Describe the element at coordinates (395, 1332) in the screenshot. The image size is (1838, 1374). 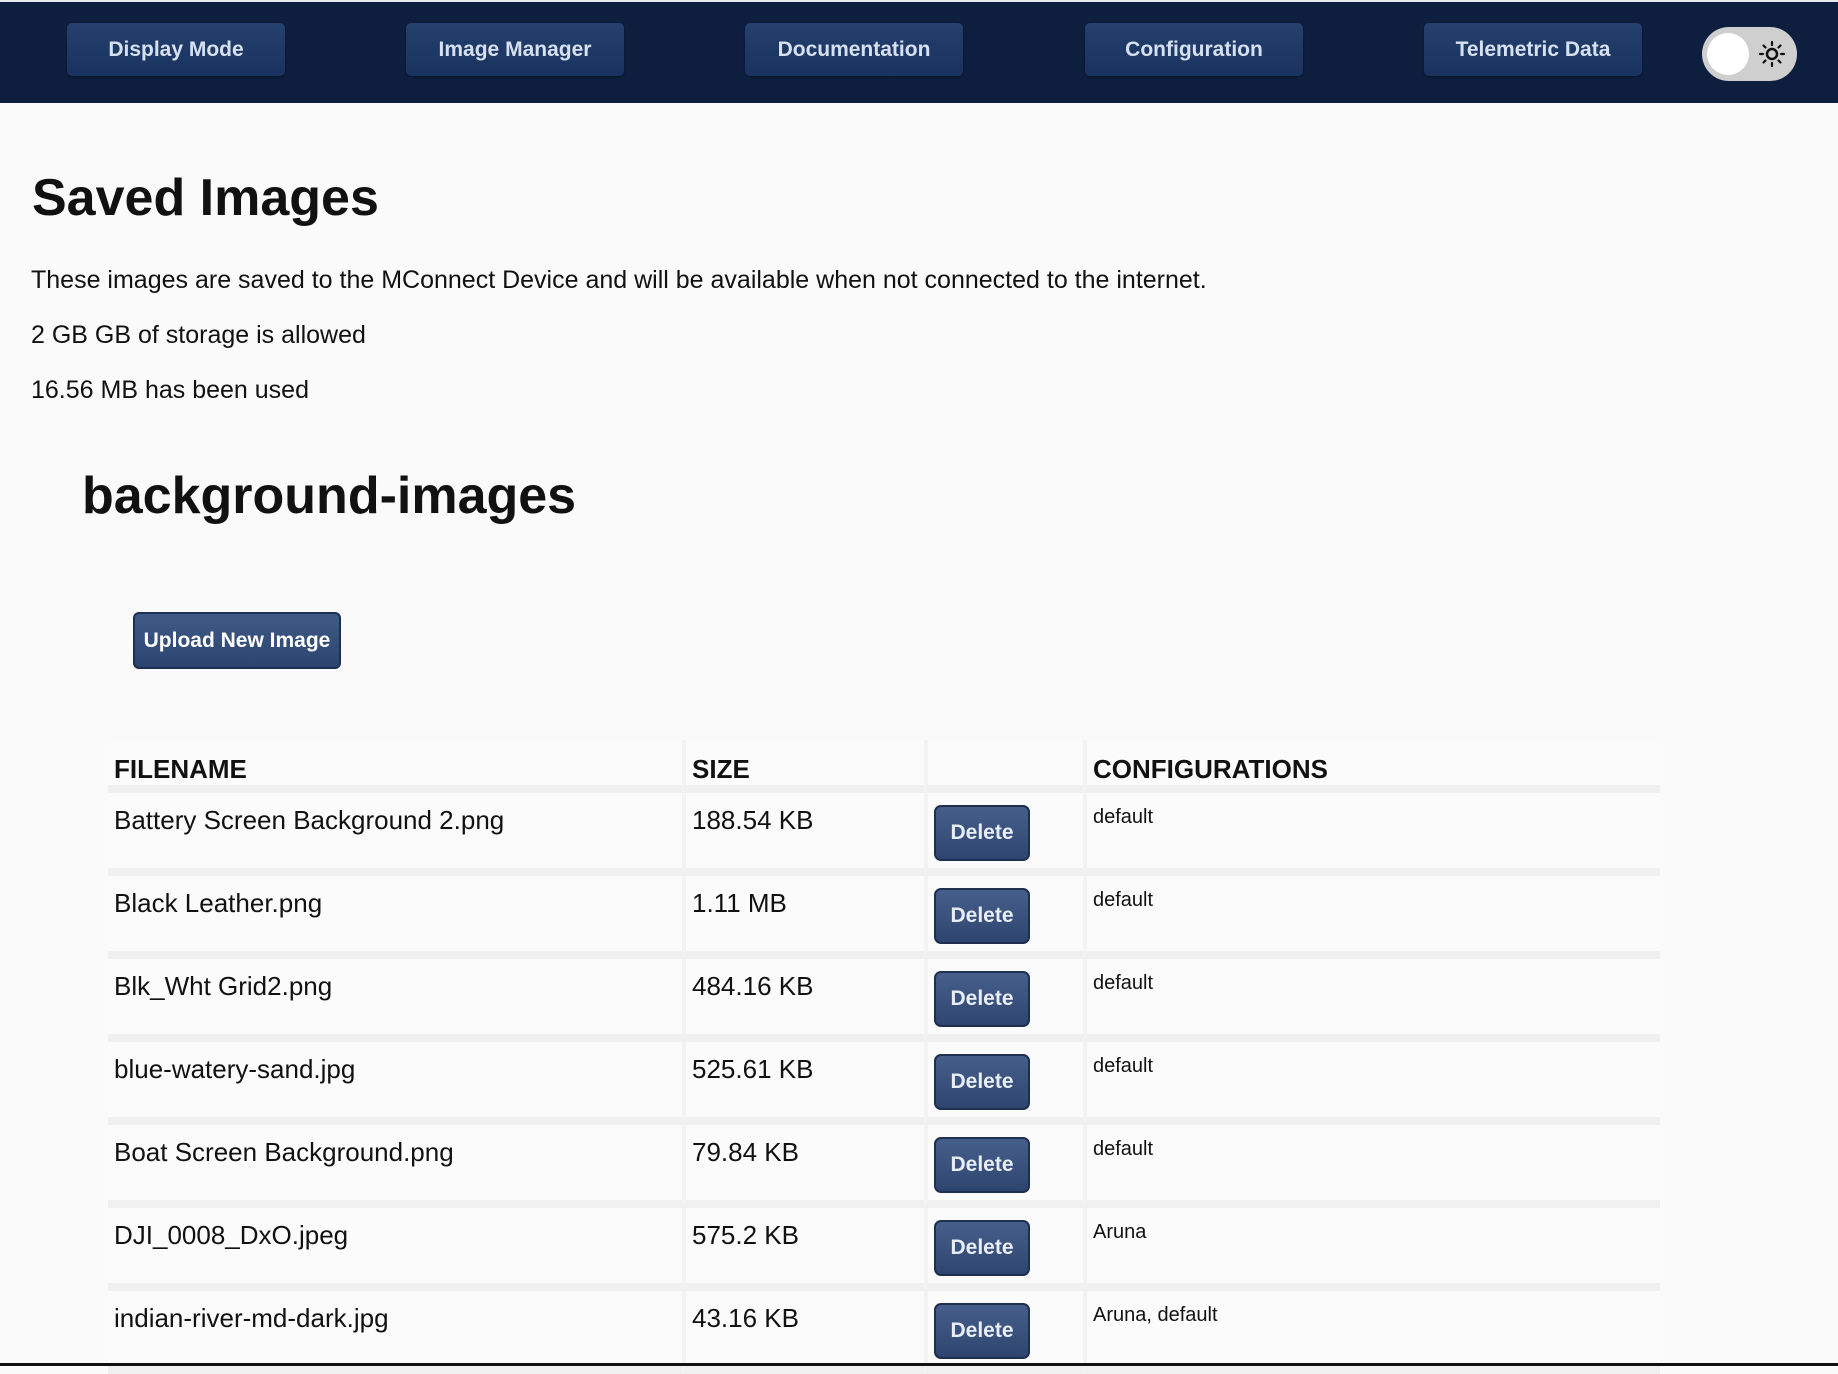
I see `filename-cell: indian-river-md-dark.jpg` at that location.